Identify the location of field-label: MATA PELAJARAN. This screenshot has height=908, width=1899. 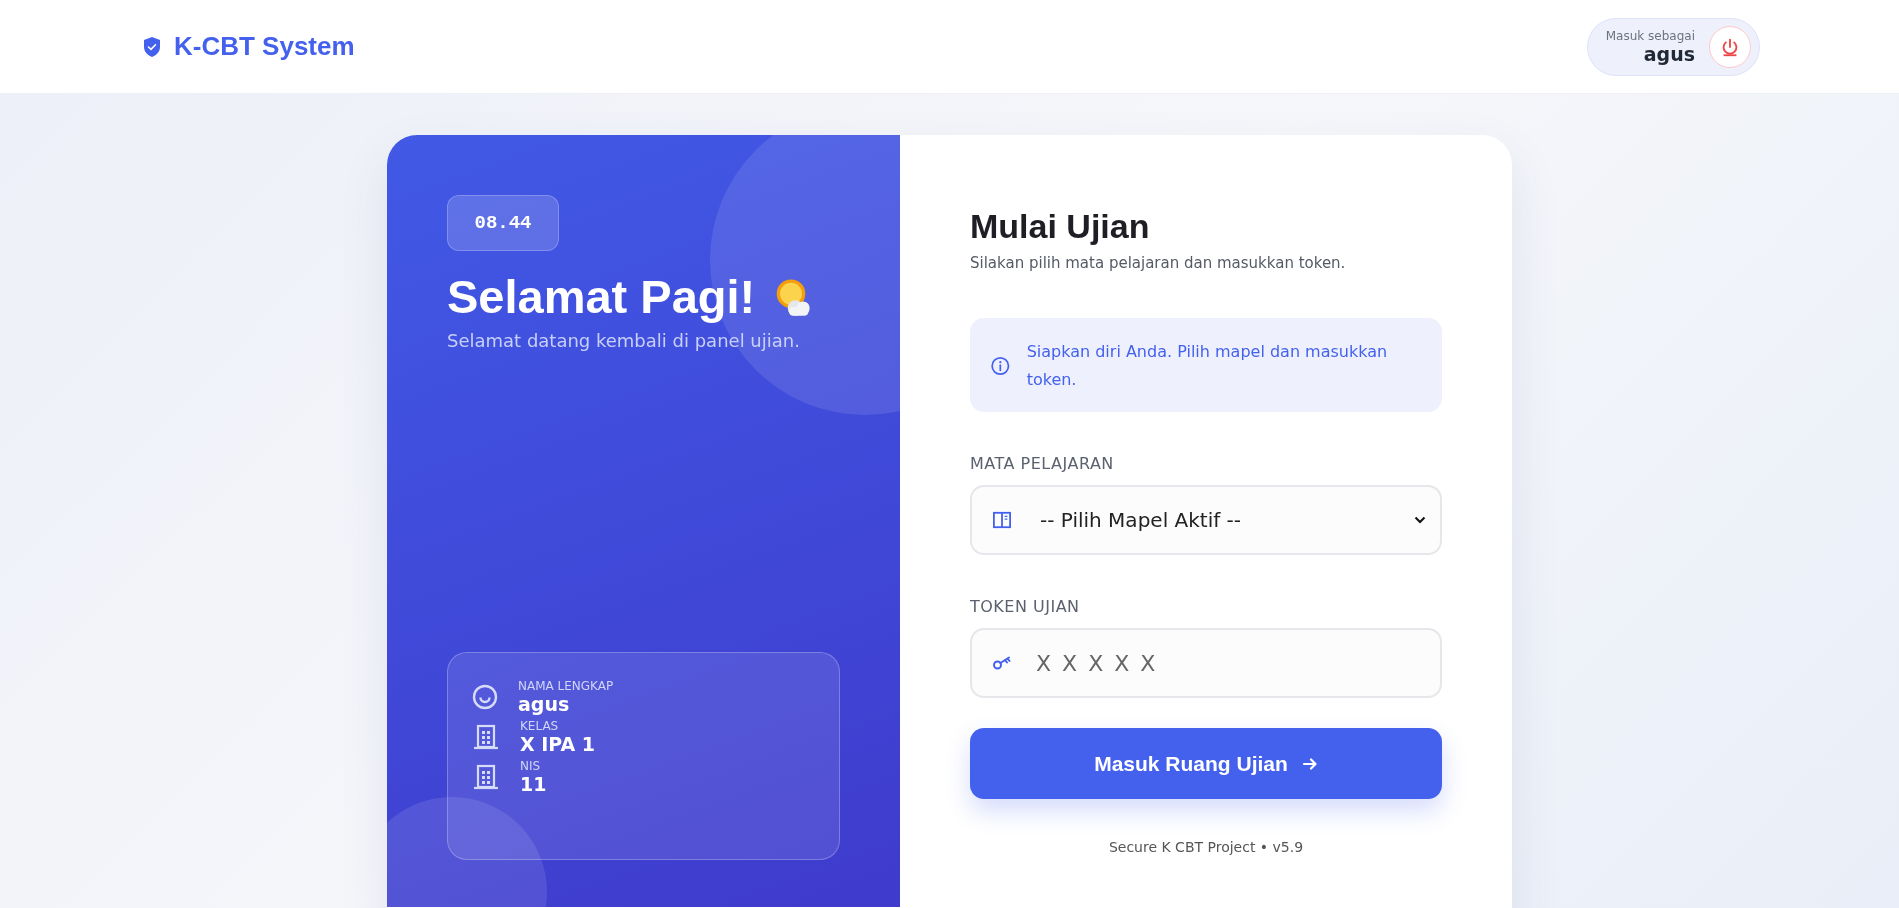
(1042, 463).